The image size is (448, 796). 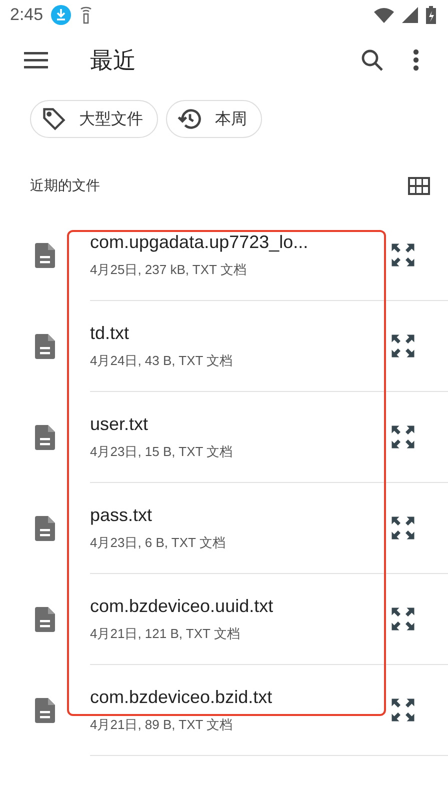 I want to click on filter-chip: 本周, so click(x=214, y=119).